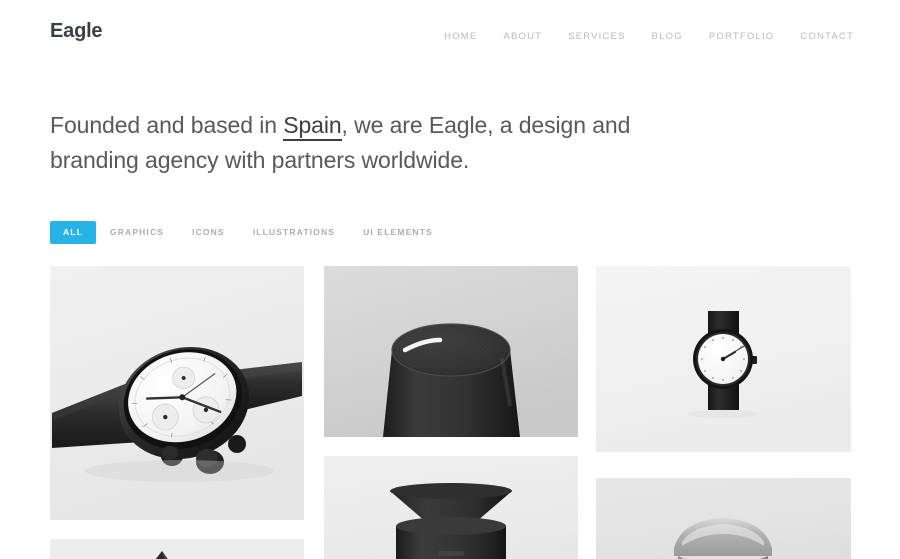 The height and width of the screenshot is (559, 900). I want to click on black-chronograph-watch-image, so click(177, 393).